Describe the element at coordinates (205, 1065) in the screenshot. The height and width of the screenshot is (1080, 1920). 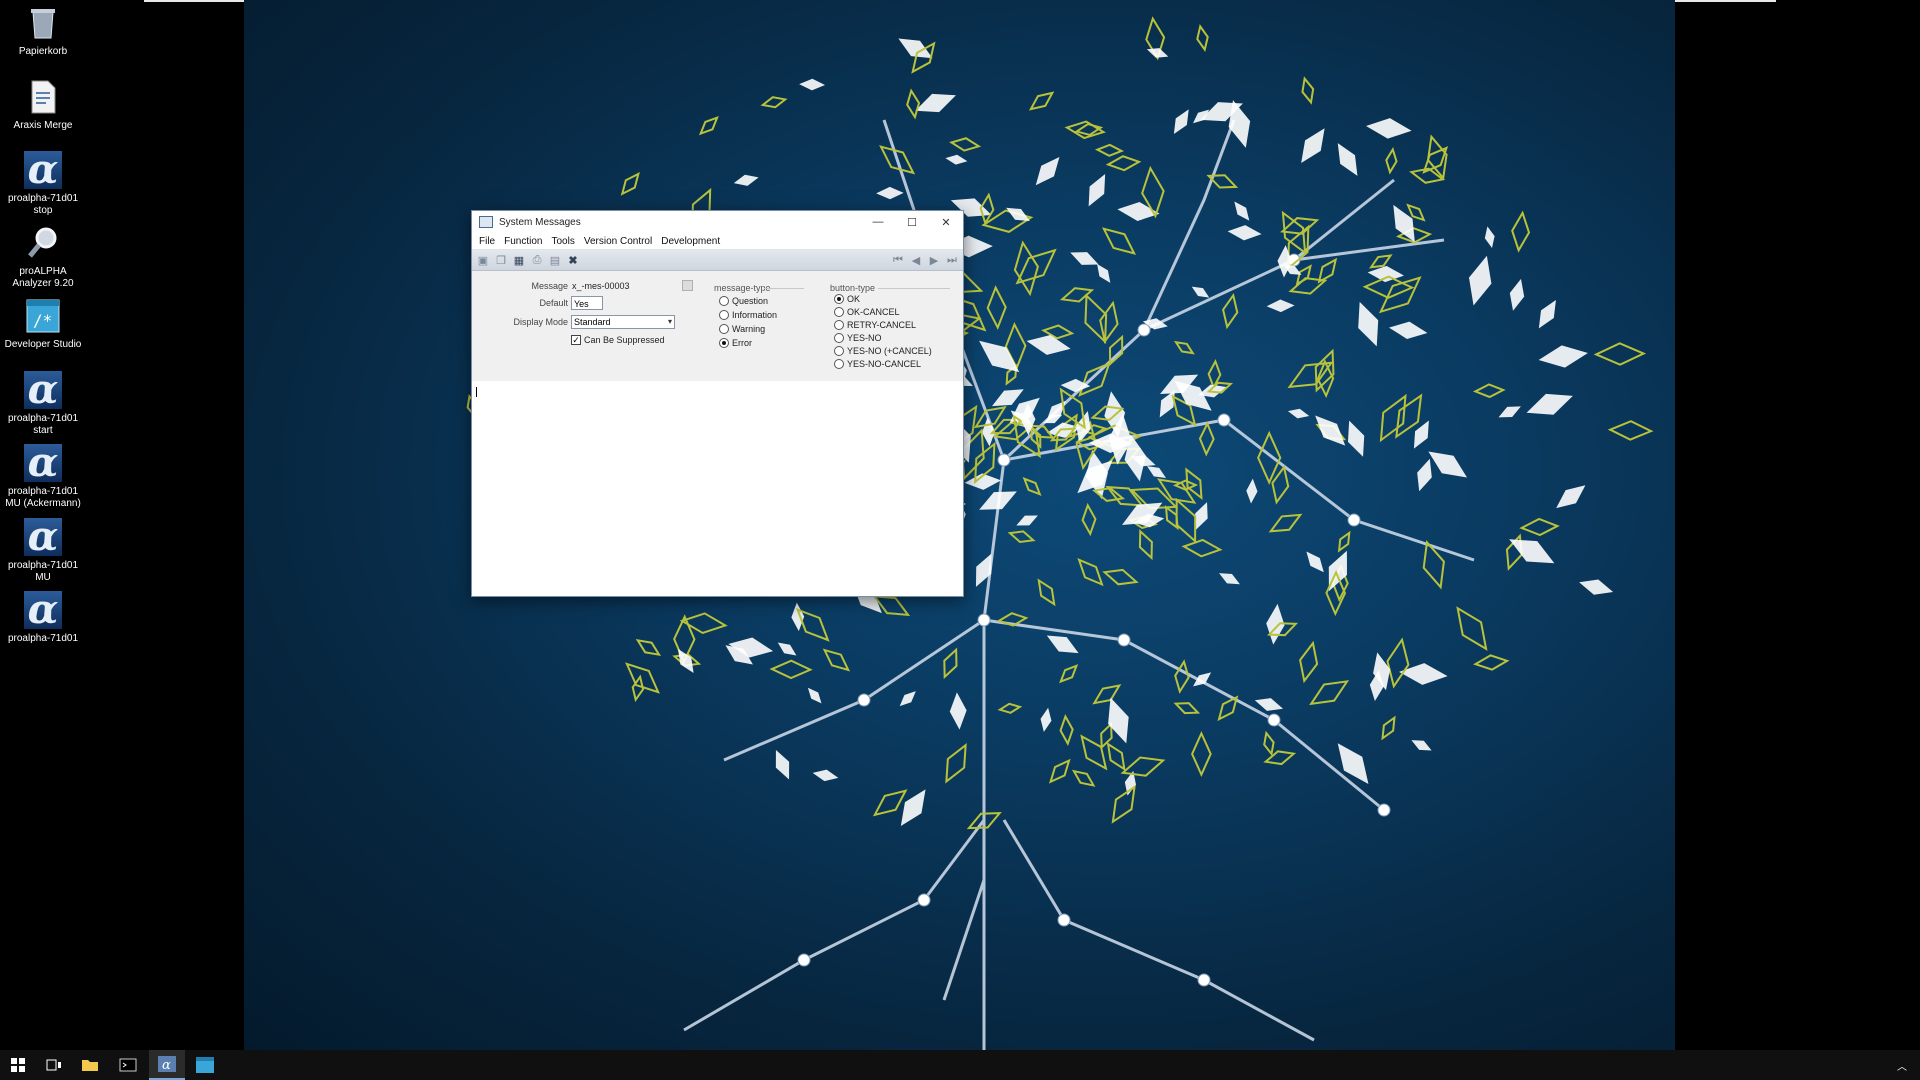
I see `developer-studio-taskbar-icon` at that location.